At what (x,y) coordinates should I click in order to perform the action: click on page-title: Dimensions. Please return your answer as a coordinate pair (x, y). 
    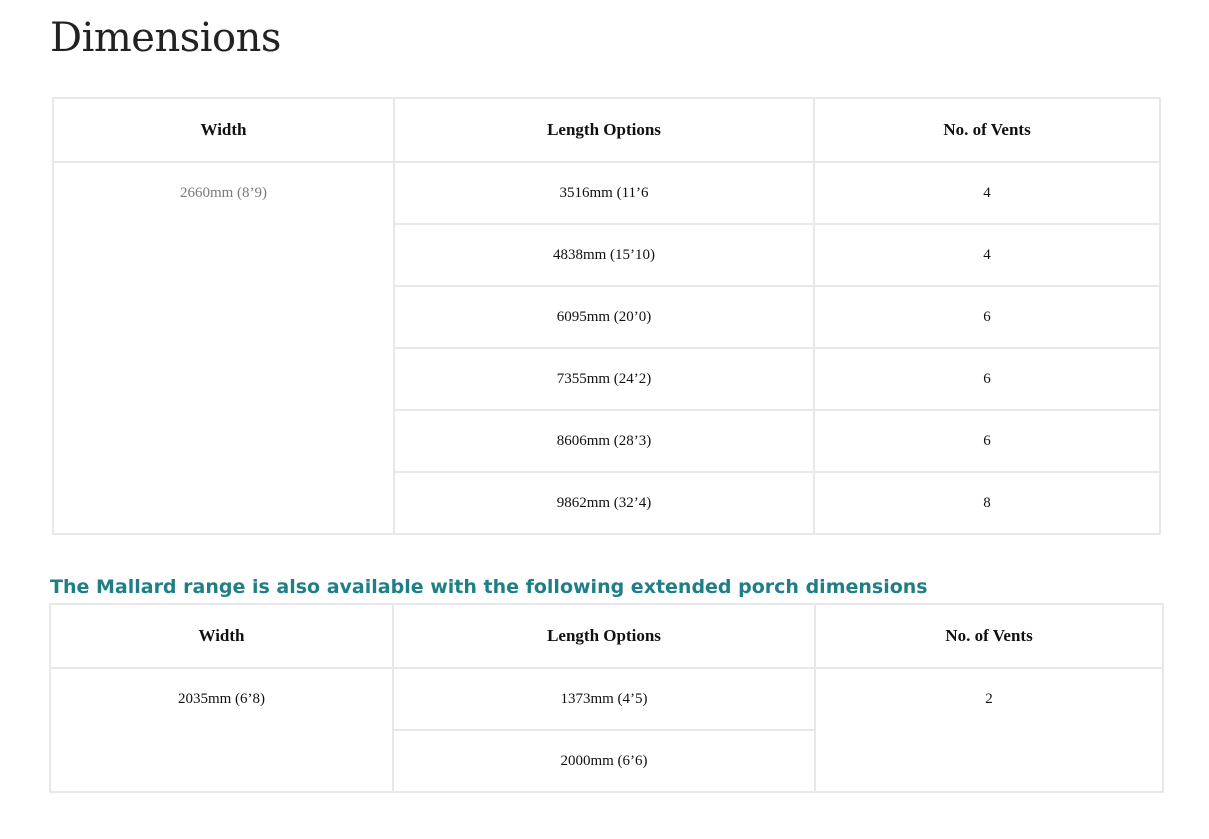
    Looking at the image, I should click on (165, 38).